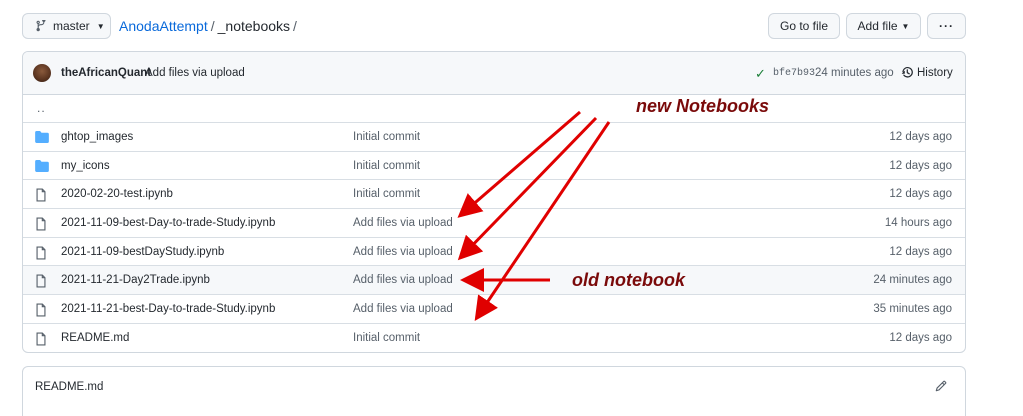 The height and width of the screenshot is (416, 1023). I want to click on history-icon, so click(907, 72).